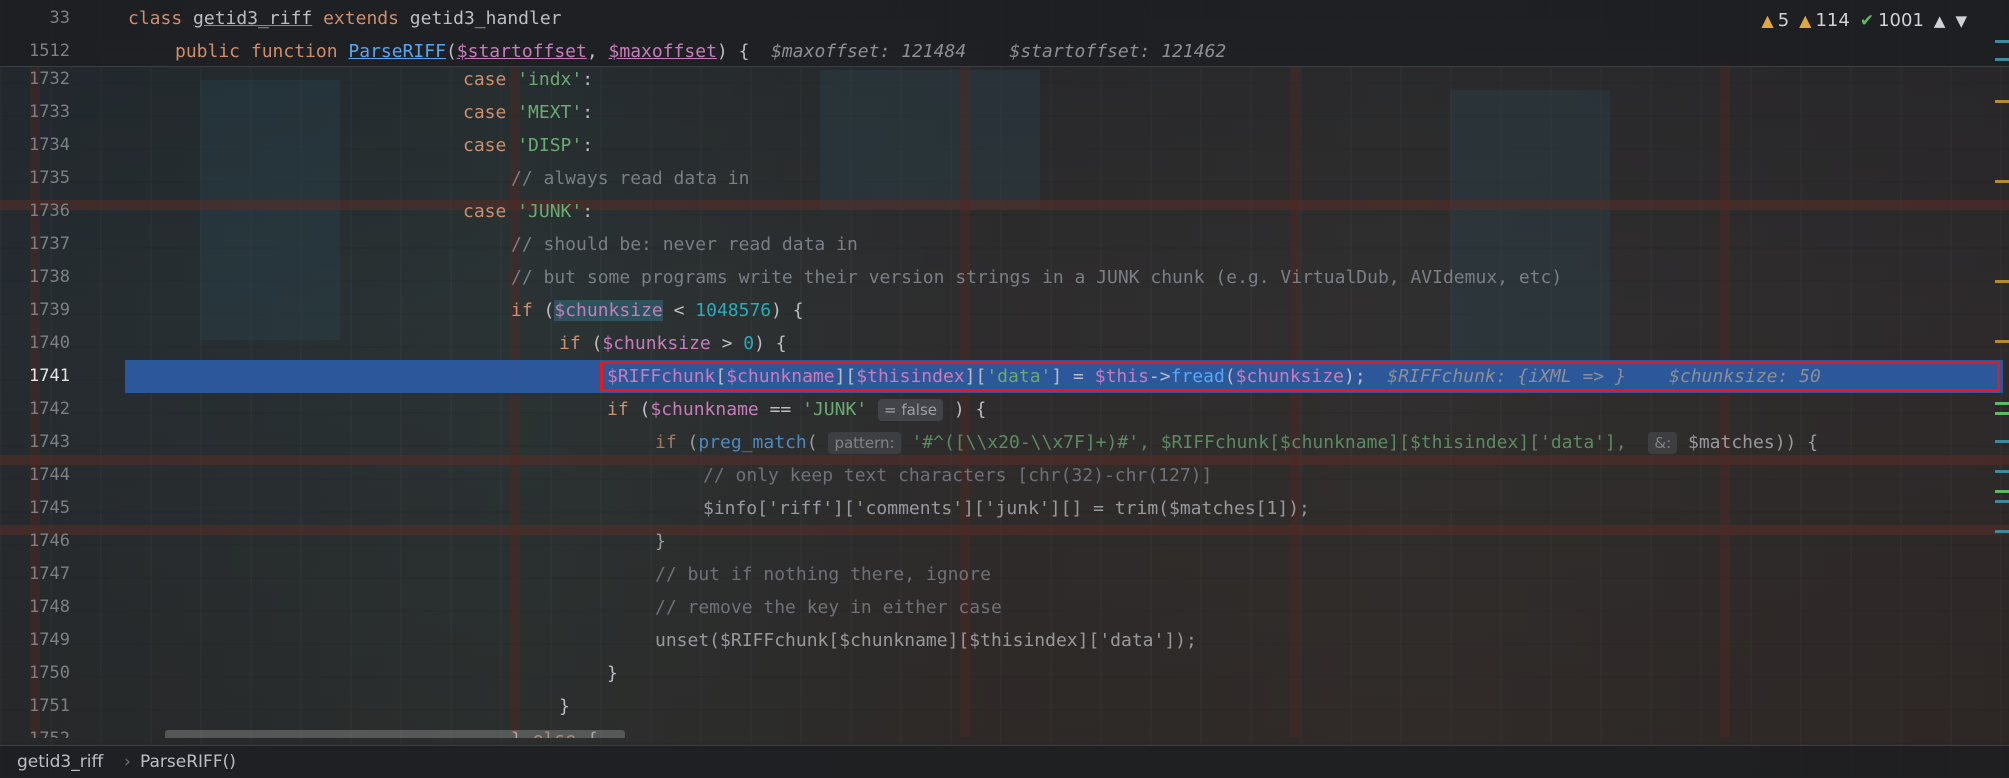 The width and height of the screenshot is (2009, 778). Describe the element at coordinates (49, 475) in the screenshot. I see `line-number: 1744` at that location.